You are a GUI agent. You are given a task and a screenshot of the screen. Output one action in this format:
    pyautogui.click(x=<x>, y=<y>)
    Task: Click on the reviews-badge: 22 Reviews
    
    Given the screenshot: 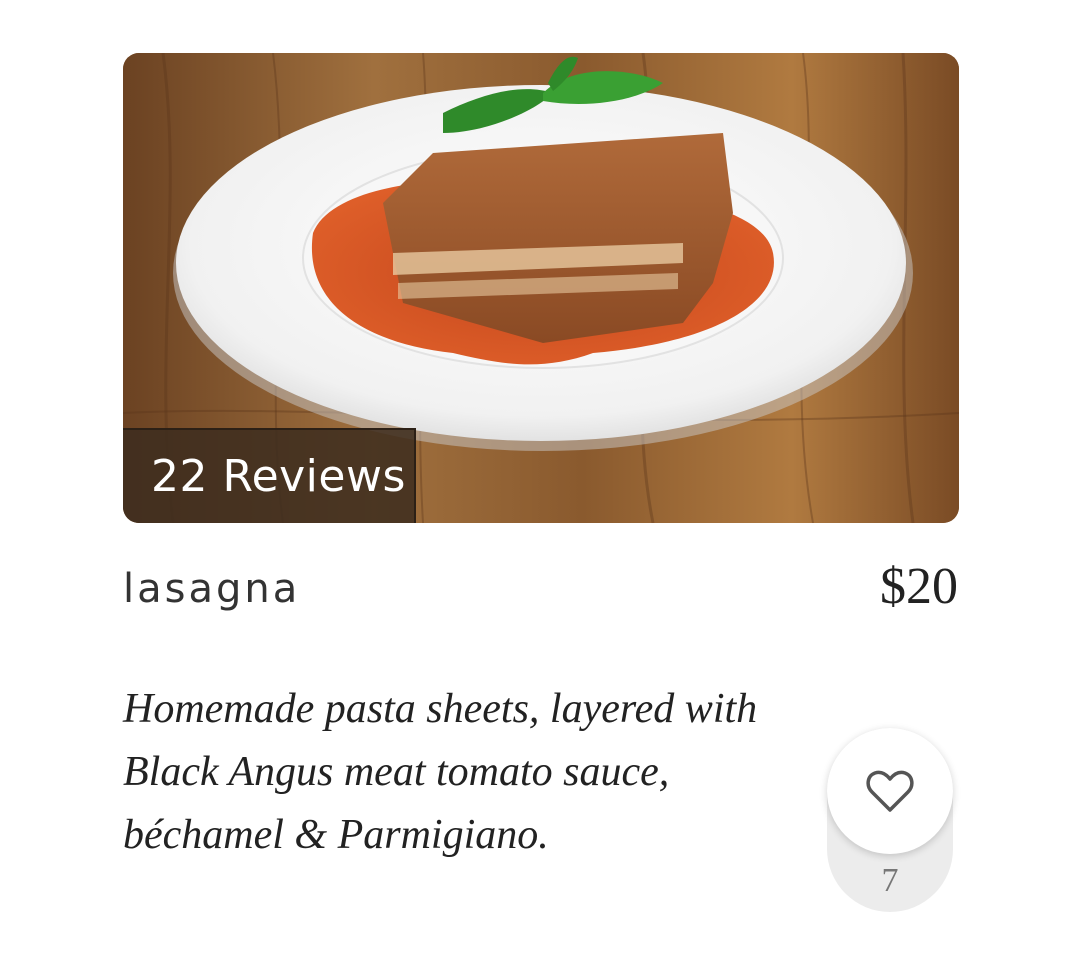 What is the action you would take?
    pyautogui.click(x=269, y=475)
    